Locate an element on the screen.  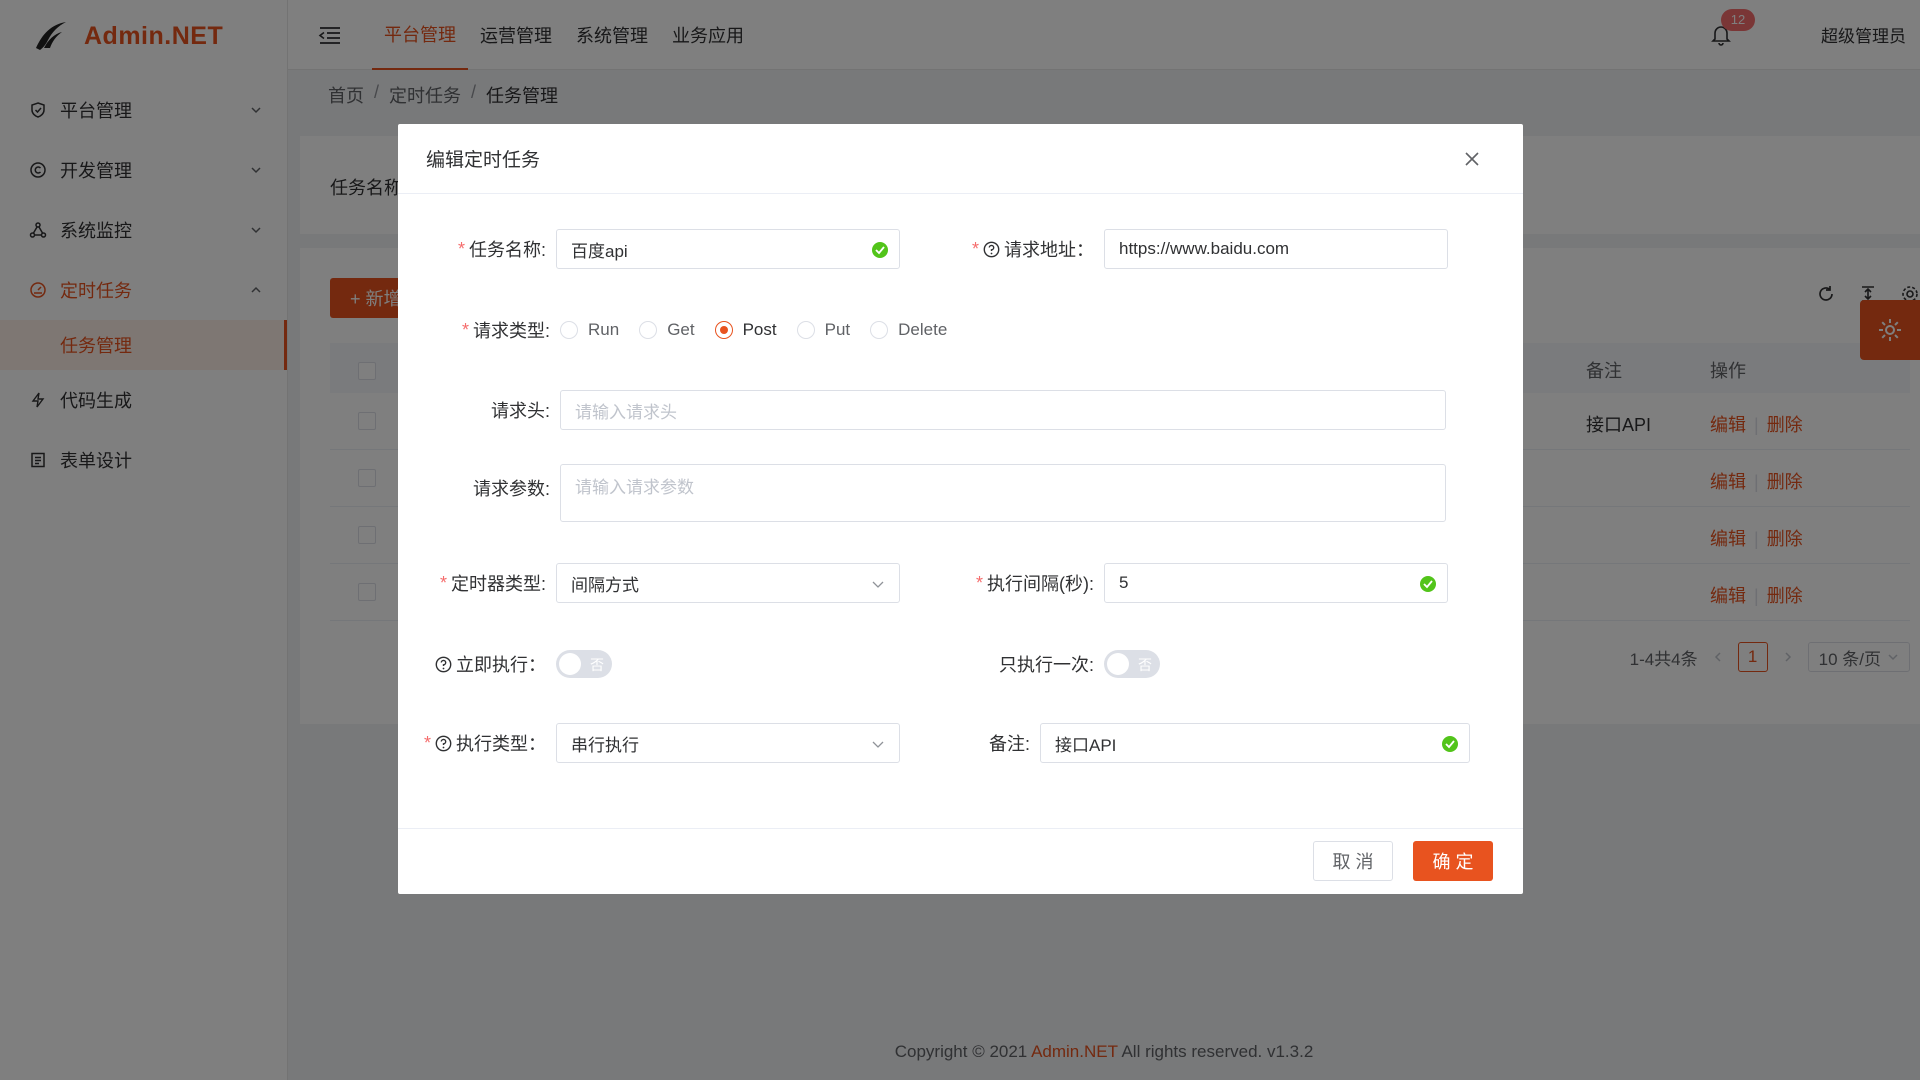
timer-type-select: 间隔方式 is located at coordinates (728, 583).